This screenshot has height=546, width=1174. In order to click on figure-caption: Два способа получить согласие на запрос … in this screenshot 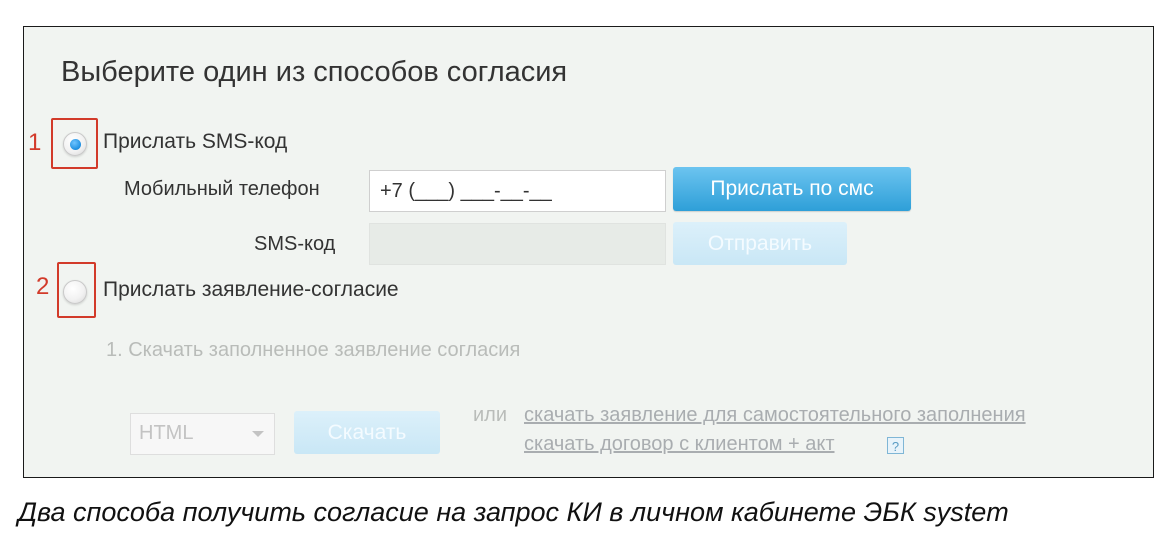, I will do `click(513, 512)`.